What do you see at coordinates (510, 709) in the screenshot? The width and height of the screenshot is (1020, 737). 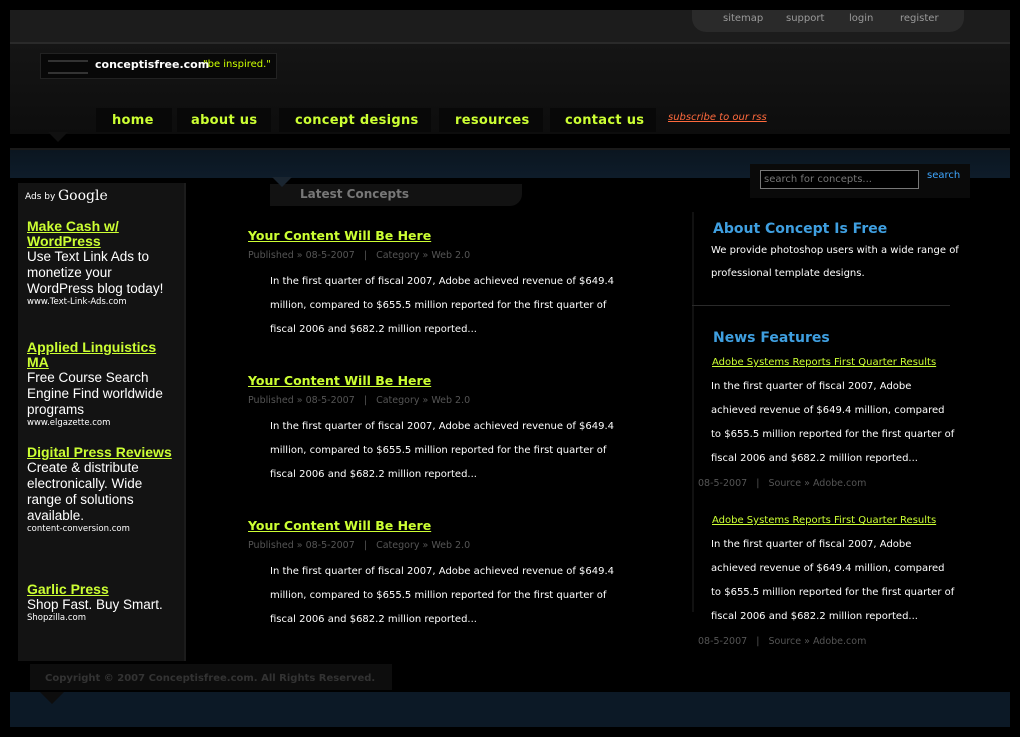 I see `footer-band` at bounding box center [510, 709].